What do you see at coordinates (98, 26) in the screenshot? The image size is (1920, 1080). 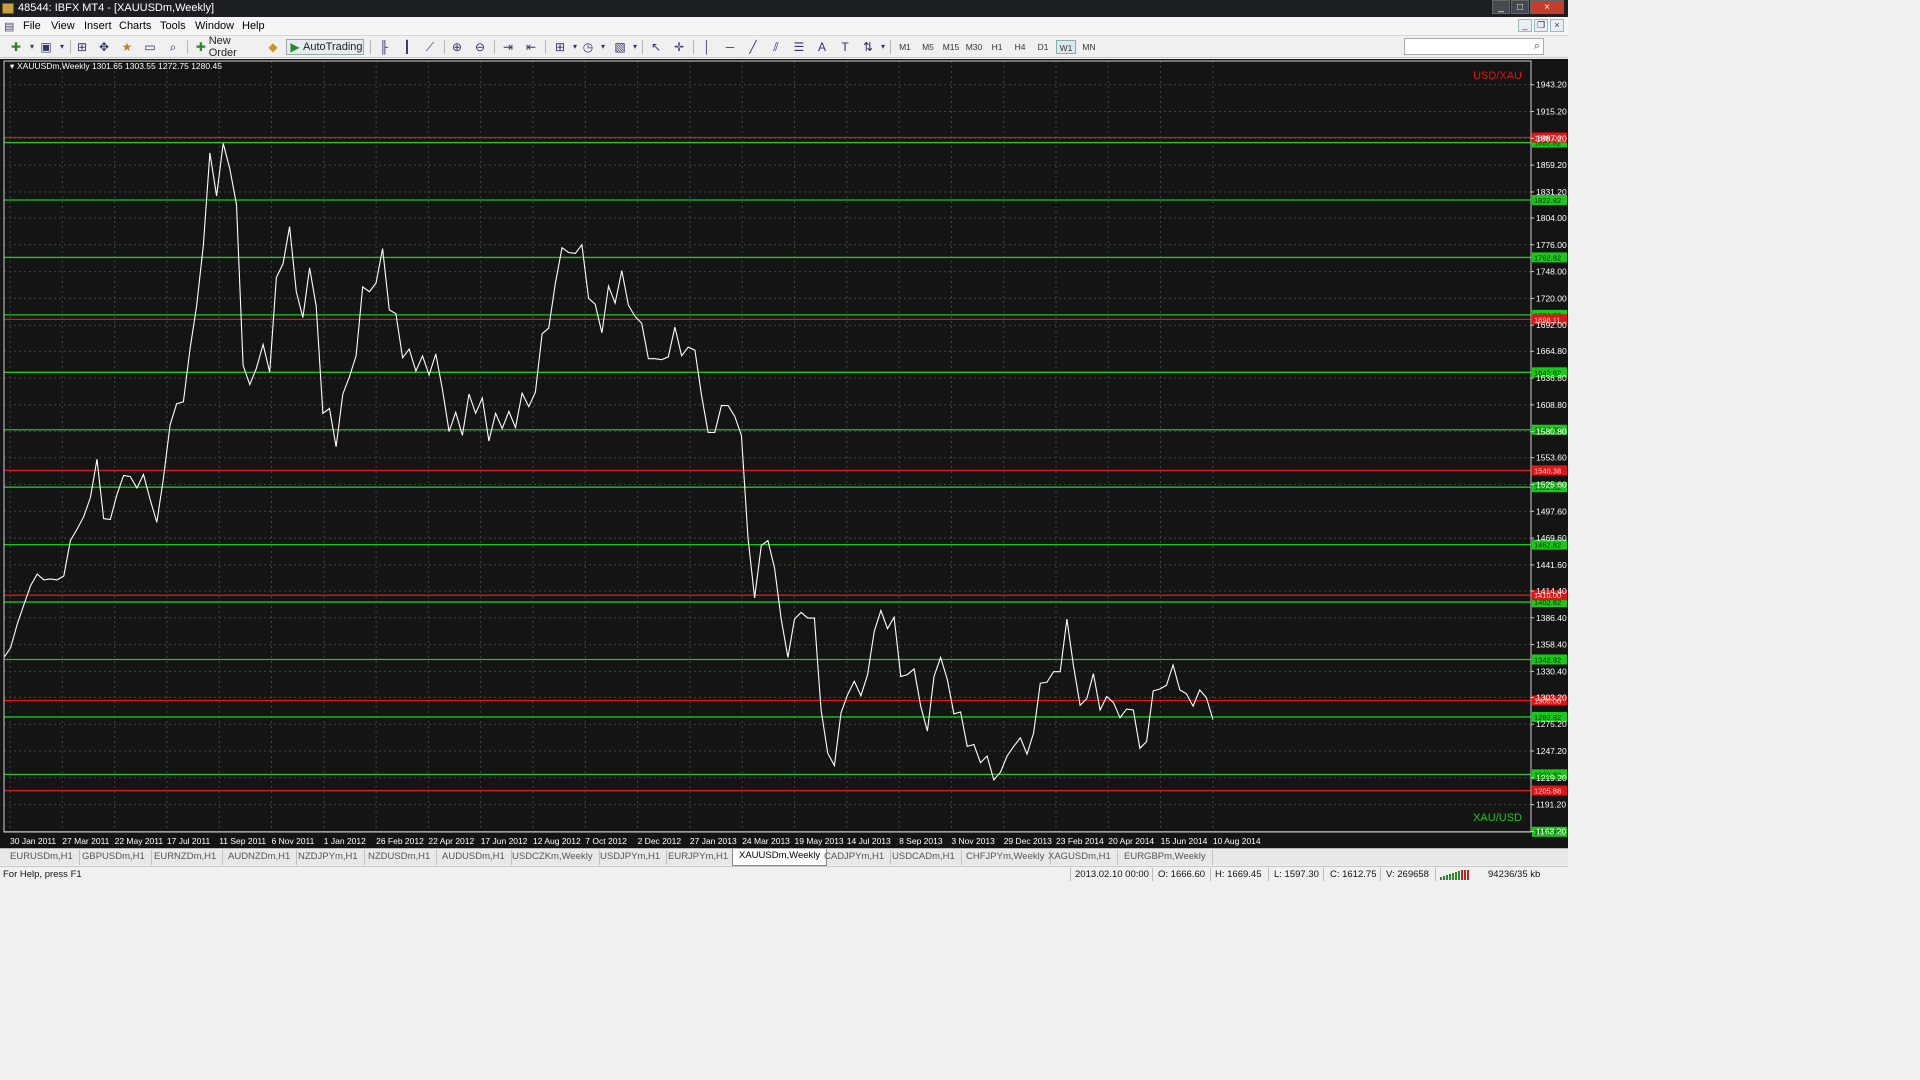 I see `menu-insert: Insert` at bounding box center [98, 26].